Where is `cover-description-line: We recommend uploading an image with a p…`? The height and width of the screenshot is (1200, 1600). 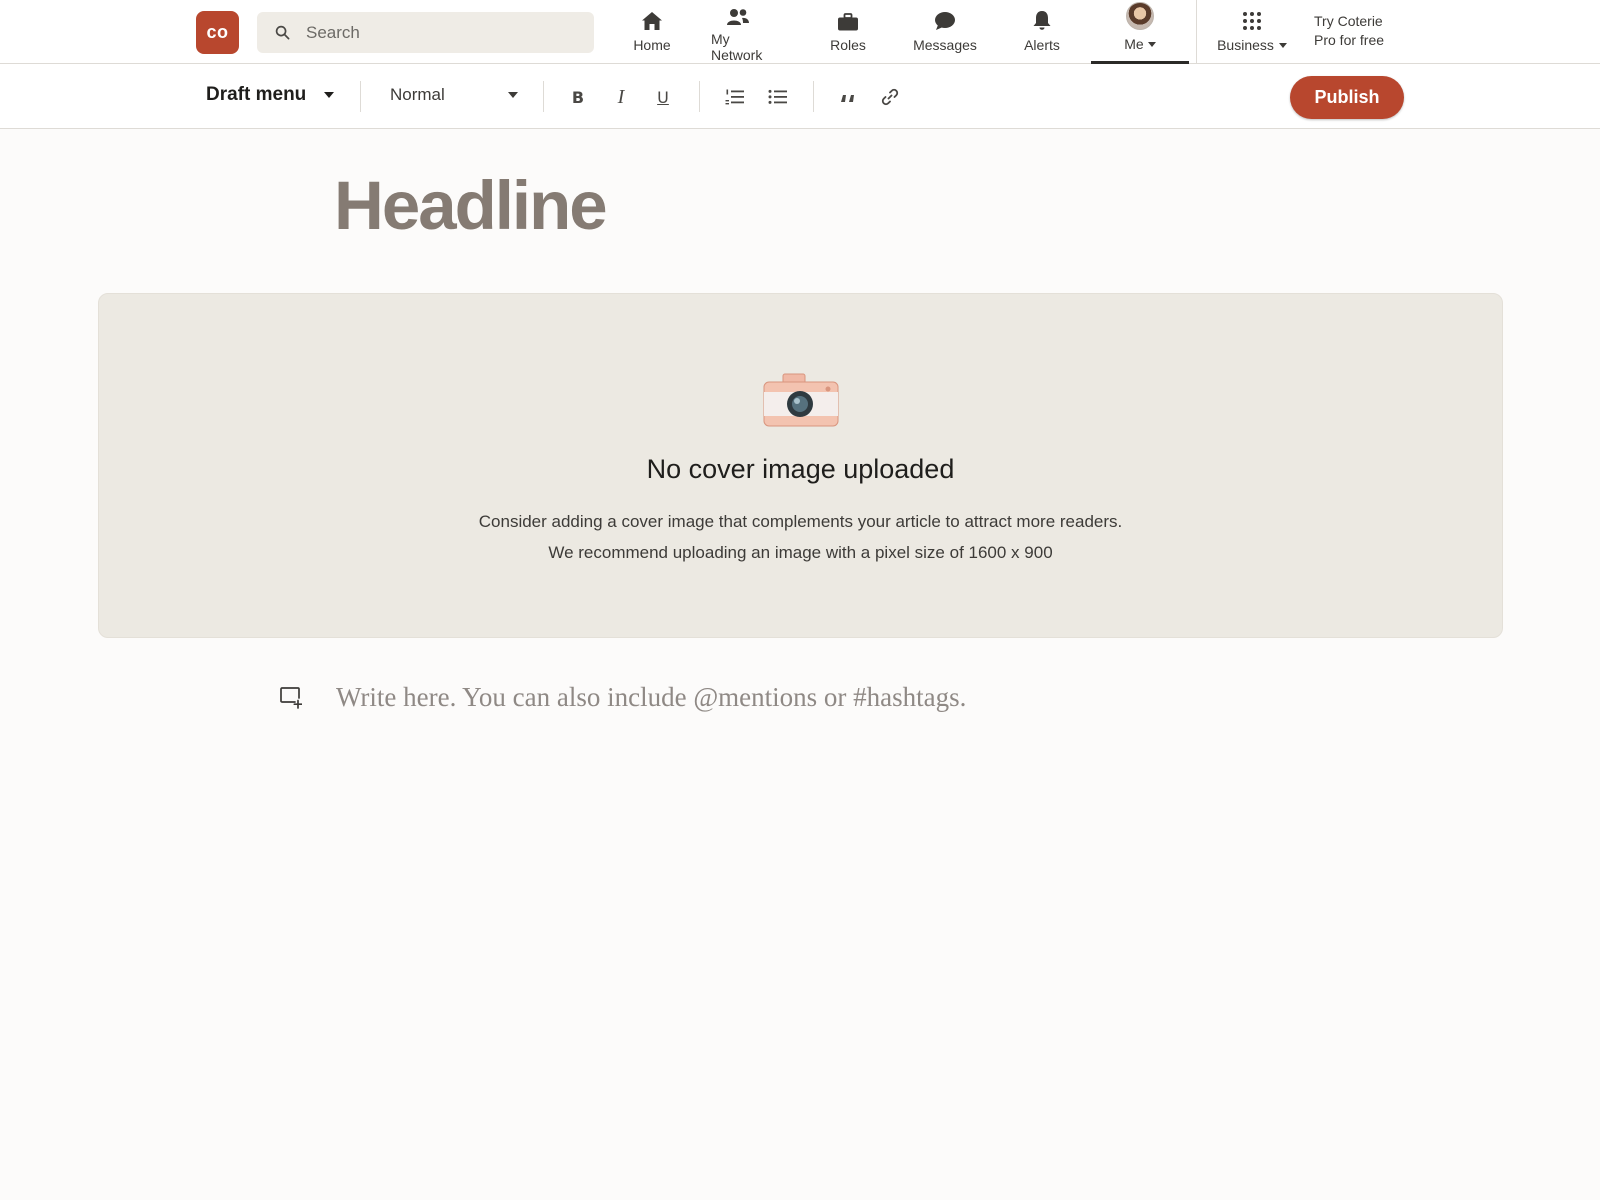
cover-description-line: We recommend uploading an image with a p… is located at coordinates (800, 552).